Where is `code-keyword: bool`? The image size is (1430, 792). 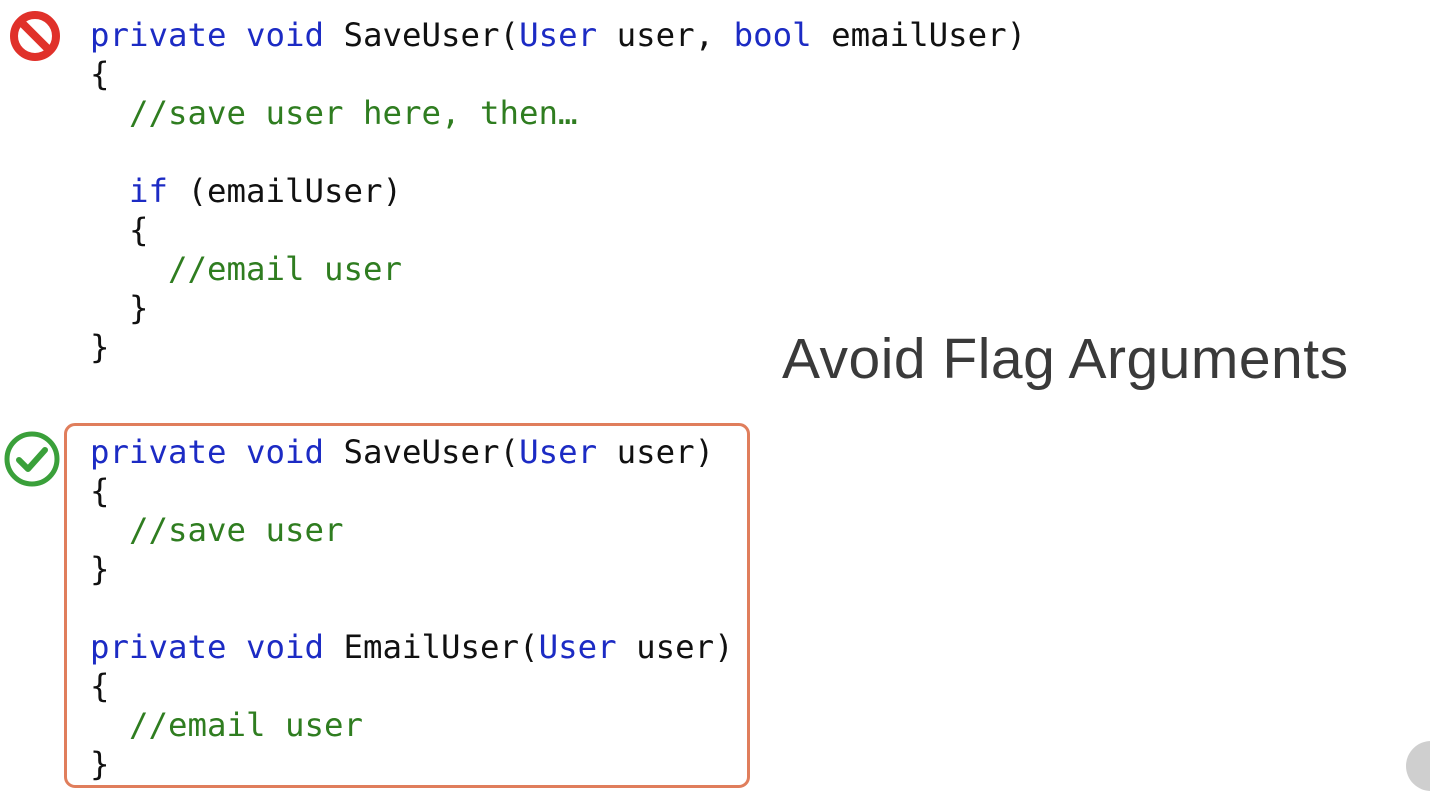
code-keyword: bool is located at coordinates (772, 35).